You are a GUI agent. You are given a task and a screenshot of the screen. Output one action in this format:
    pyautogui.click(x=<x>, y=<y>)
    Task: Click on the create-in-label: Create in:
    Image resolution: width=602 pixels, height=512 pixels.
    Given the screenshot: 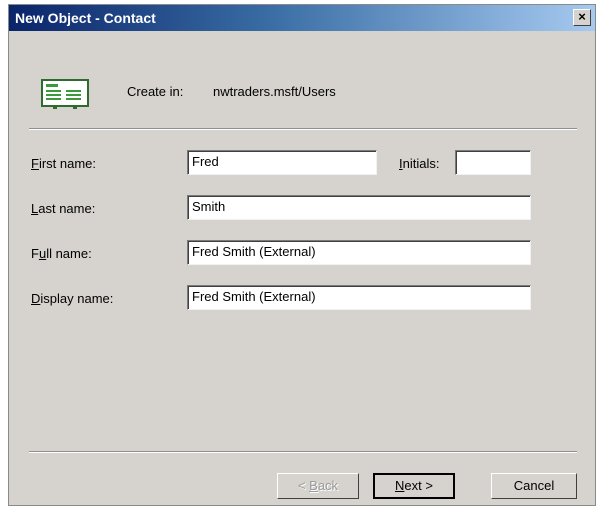 What is the action you would take?
    pyautogui.click(x=155, y=91)
    